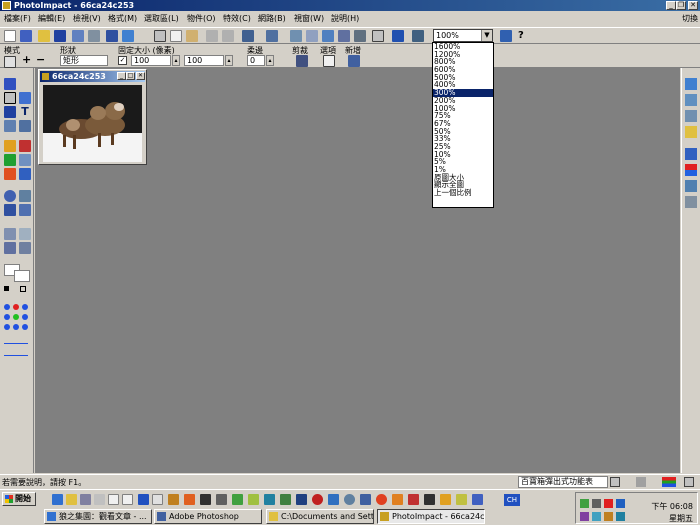 This screenshot has height=525, width=700. I want to click on restore-button: ❐, so click(681, 5).